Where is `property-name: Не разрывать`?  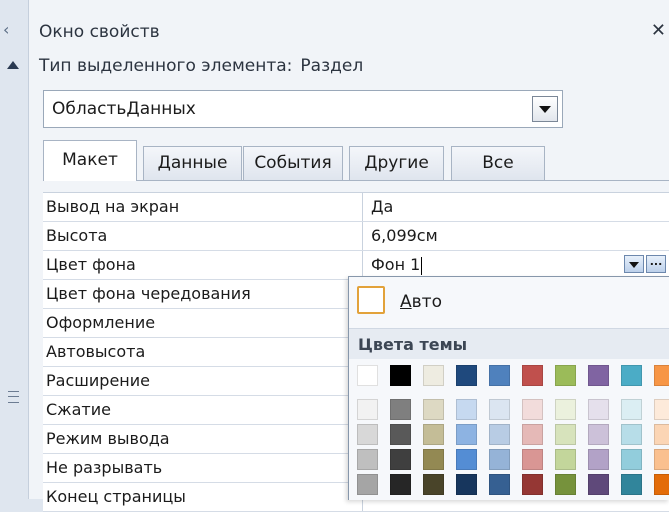 property-name: Не разрывать is located at coordinates (203, 468).